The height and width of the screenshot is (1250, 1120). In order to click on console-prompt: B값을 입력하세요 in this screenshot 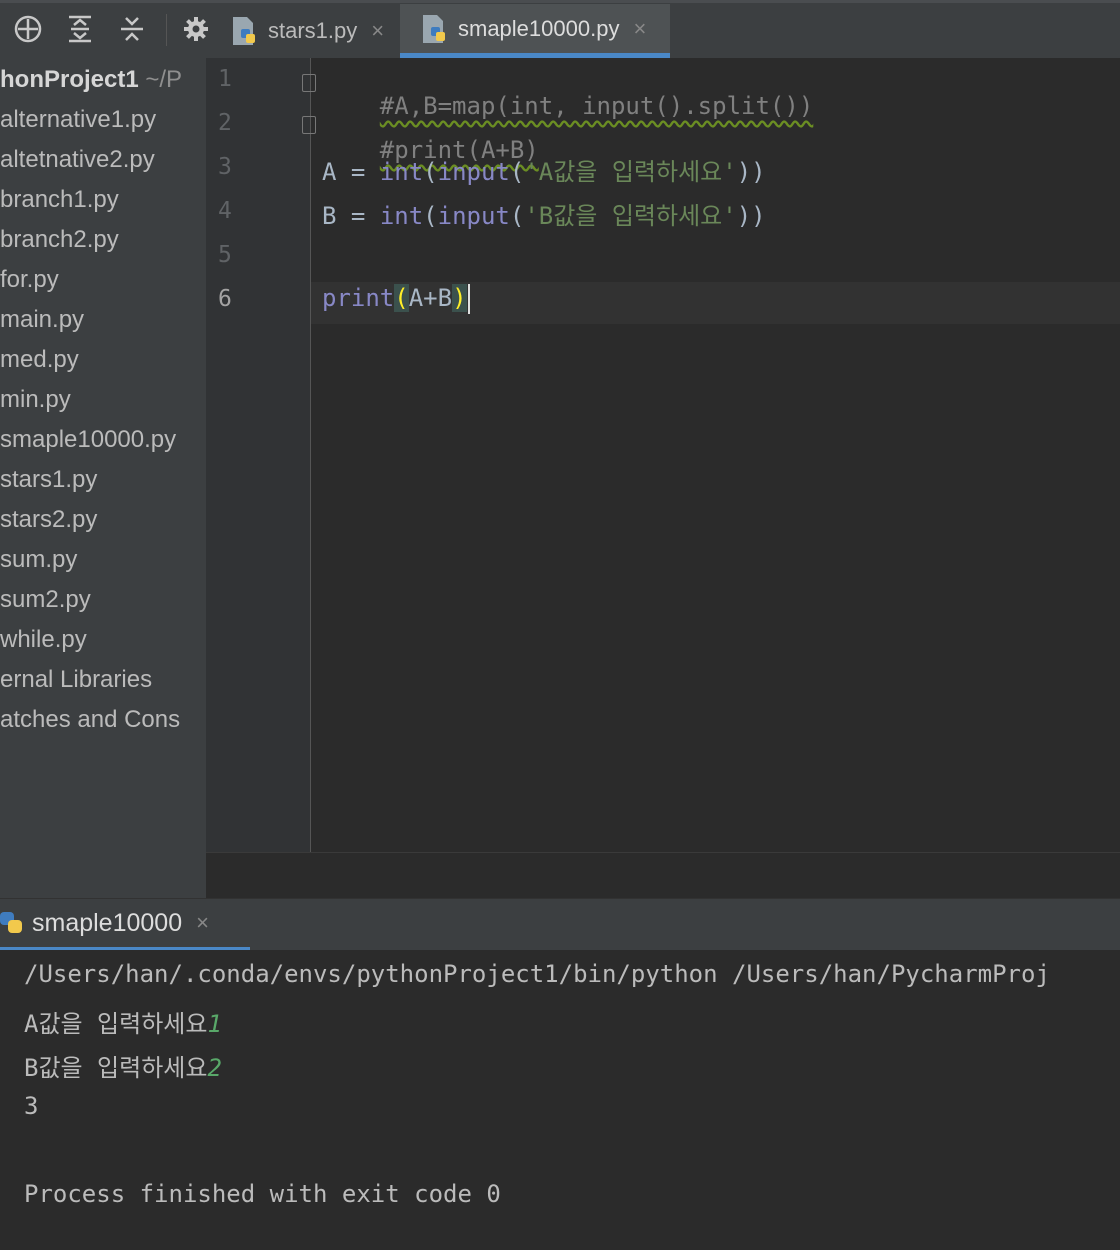, I will do `click(116, 1068)`.